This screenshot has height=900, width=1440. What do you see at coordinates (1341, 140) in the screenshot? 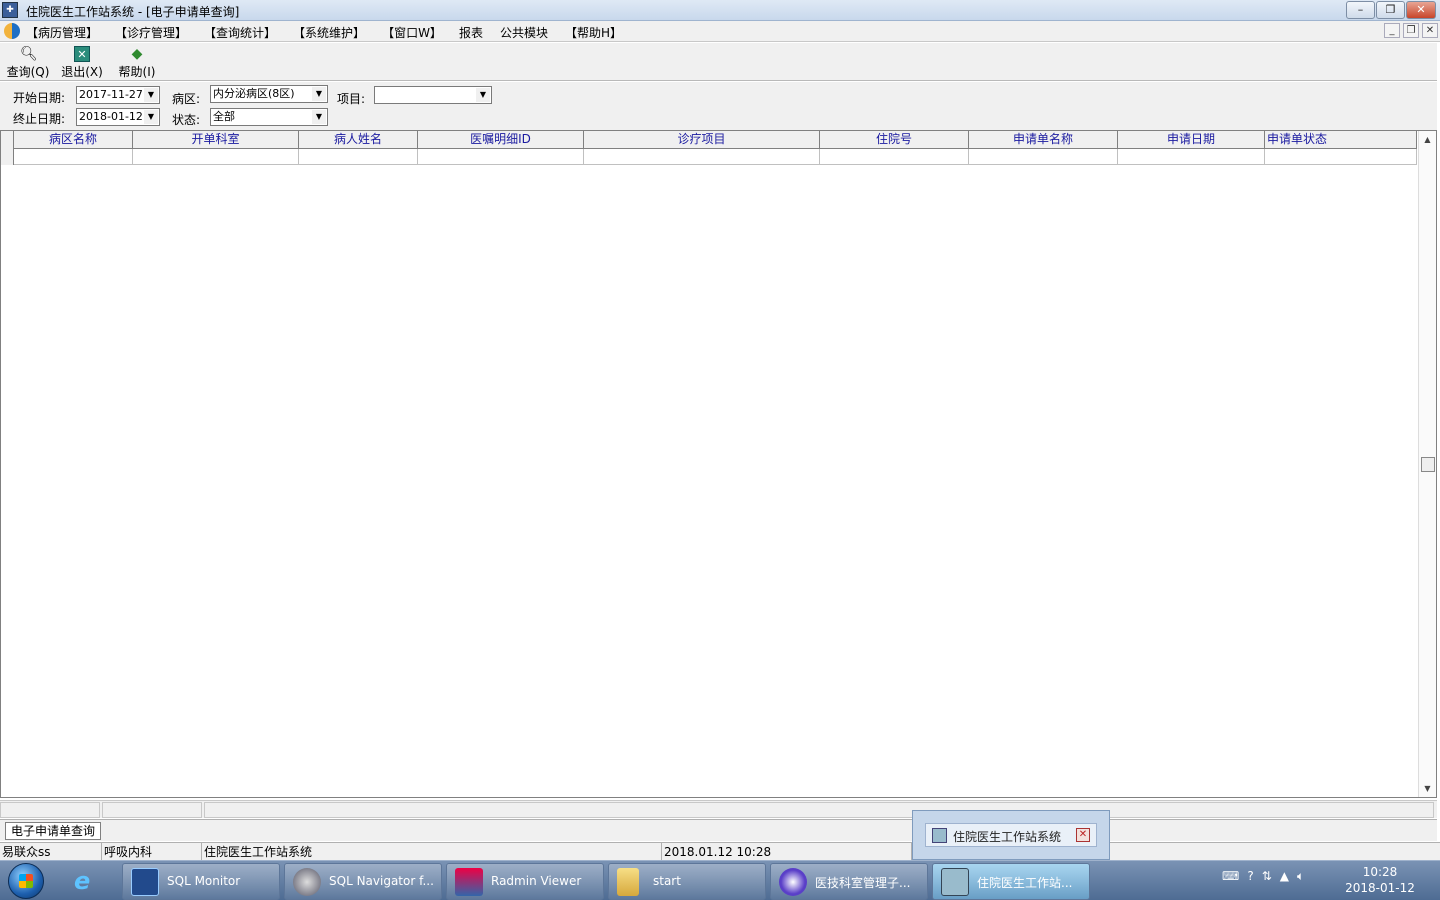
I see `column-header-request-status: 申请单状态` at bounding box center [1341, 140].